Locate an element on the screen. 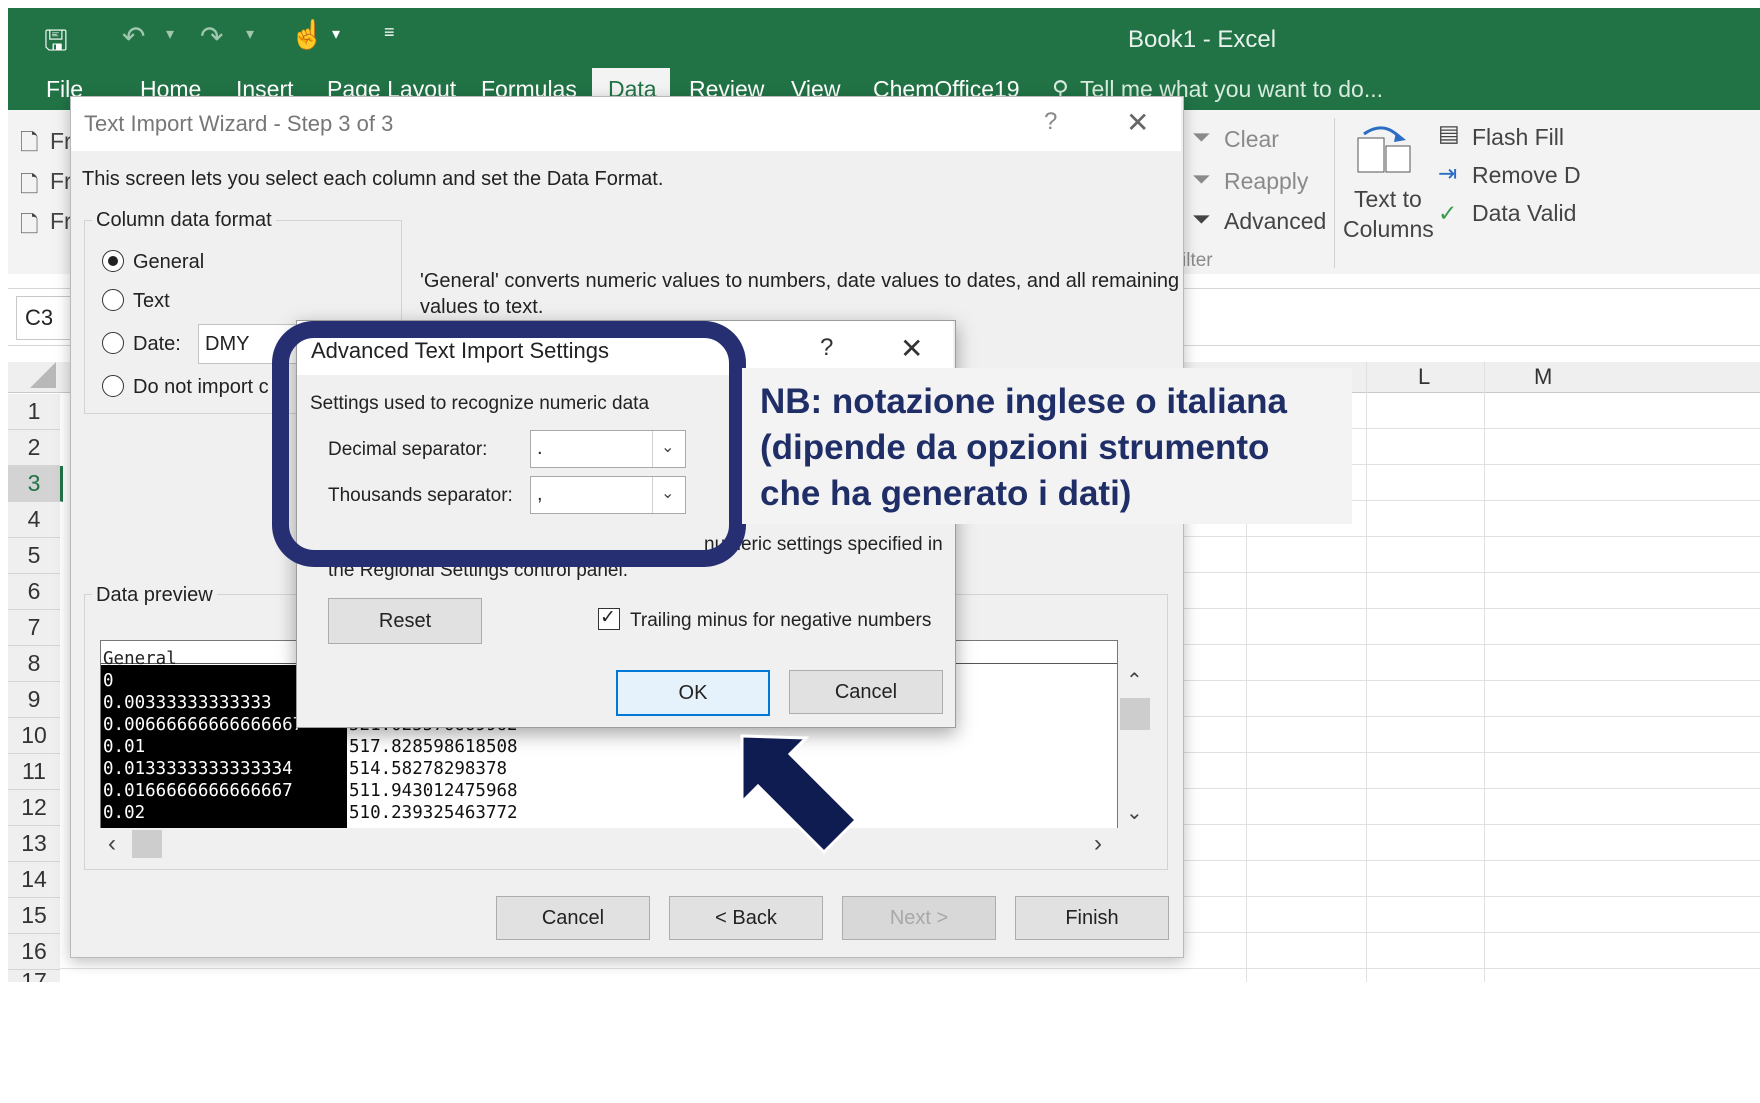  select-all-corner is located at coordinates (43, 375).